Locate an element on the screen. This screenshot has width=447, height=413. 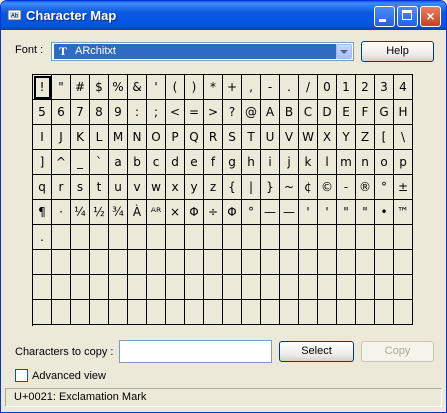
char-cell: > is located at coordinates (213, 112).